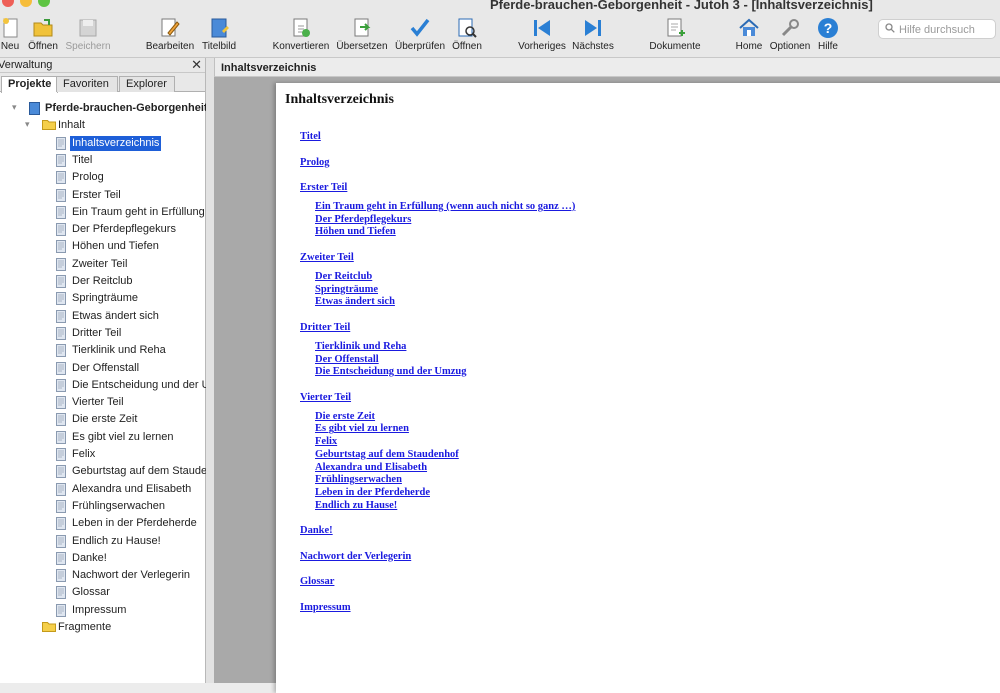  I want to click on tree-document: Höhen und Tiefen, so click(103, 246).